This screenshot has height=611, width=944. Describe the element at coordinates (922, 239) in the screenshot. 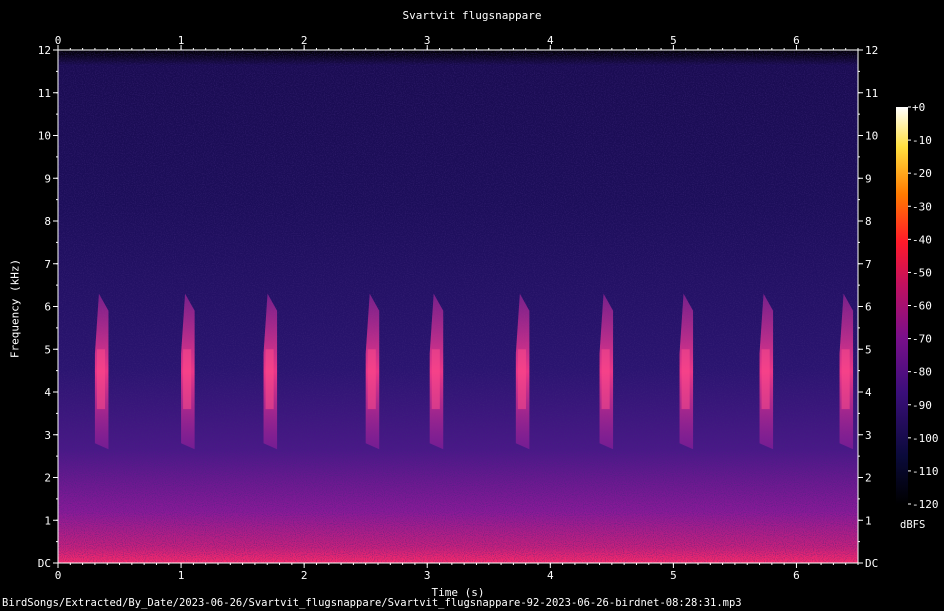

I see `colorbar-tick-label: -40` at that location.